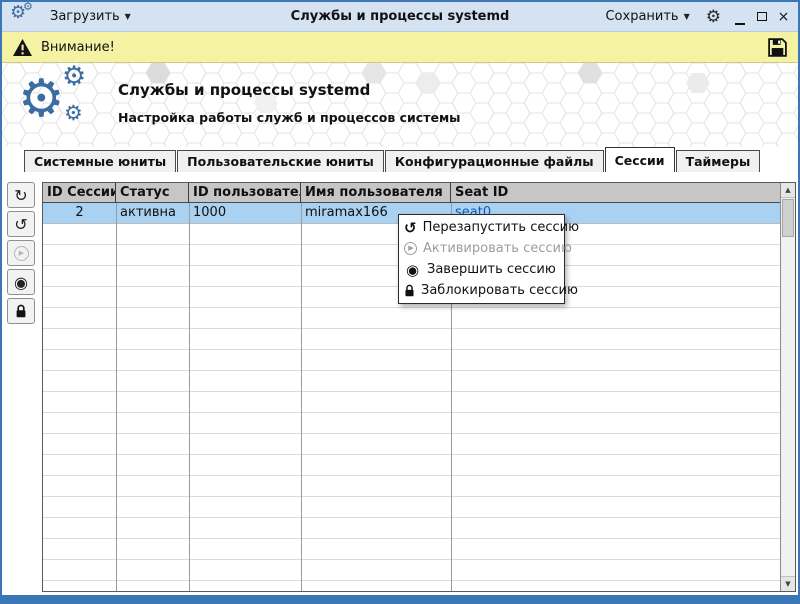 This screenshot has height=604, width=800. I want to click on maximize-button, so click(761, 17).